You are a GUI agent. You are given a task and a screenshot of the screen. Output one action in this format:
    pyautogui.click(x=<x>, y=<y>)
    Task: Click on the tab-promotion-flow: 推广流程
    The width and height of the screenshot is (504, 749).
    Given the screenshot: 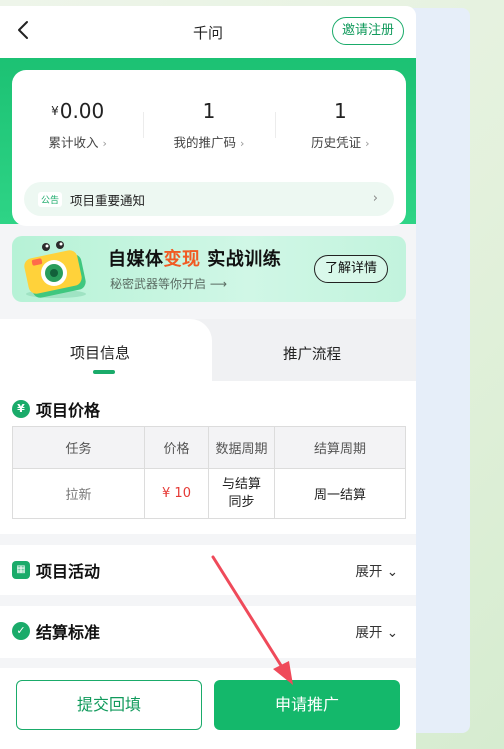 What is the action you would take?
    pyautogui.click(x=312, y=353)
    